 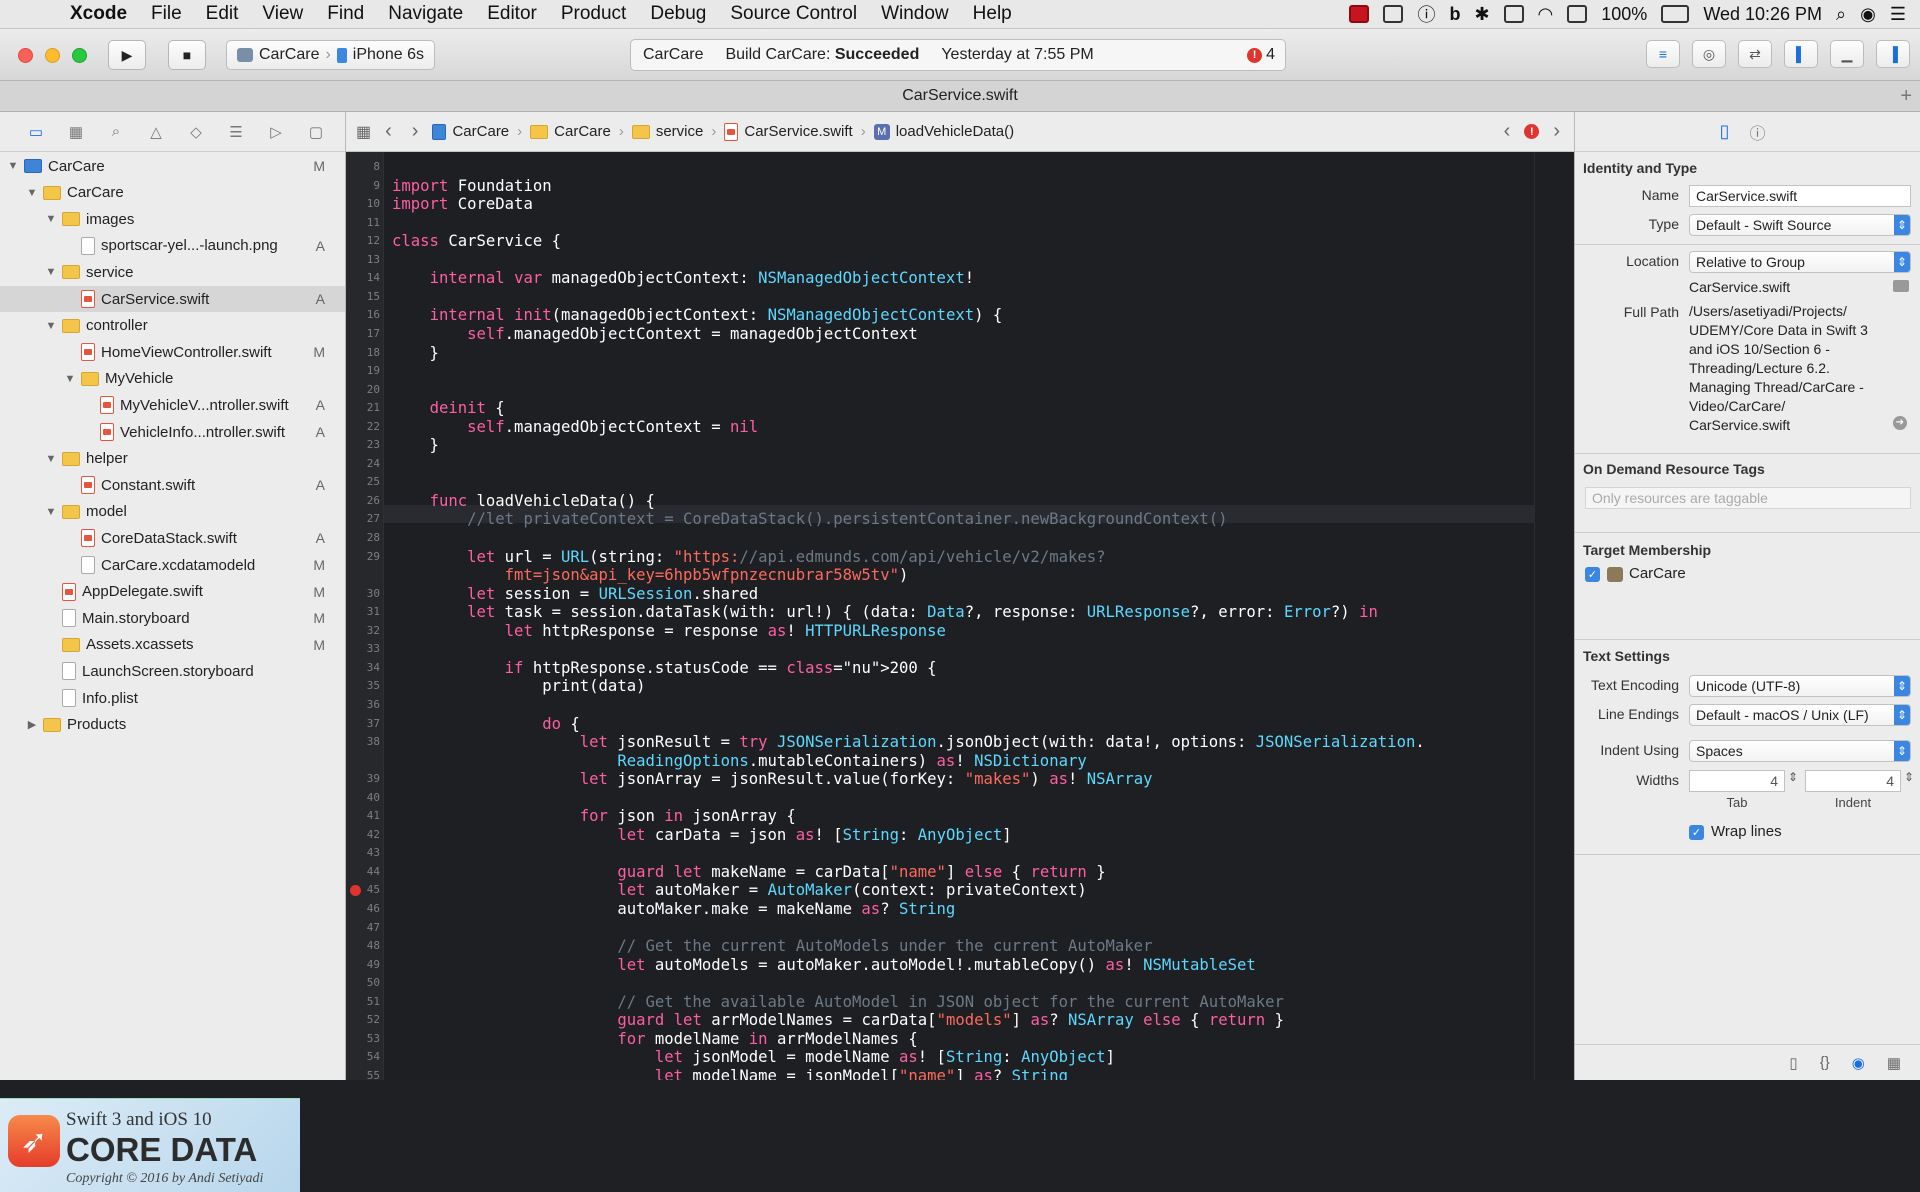 I want to click on wifi-icon: ◠, so click(x=1546, y=14).